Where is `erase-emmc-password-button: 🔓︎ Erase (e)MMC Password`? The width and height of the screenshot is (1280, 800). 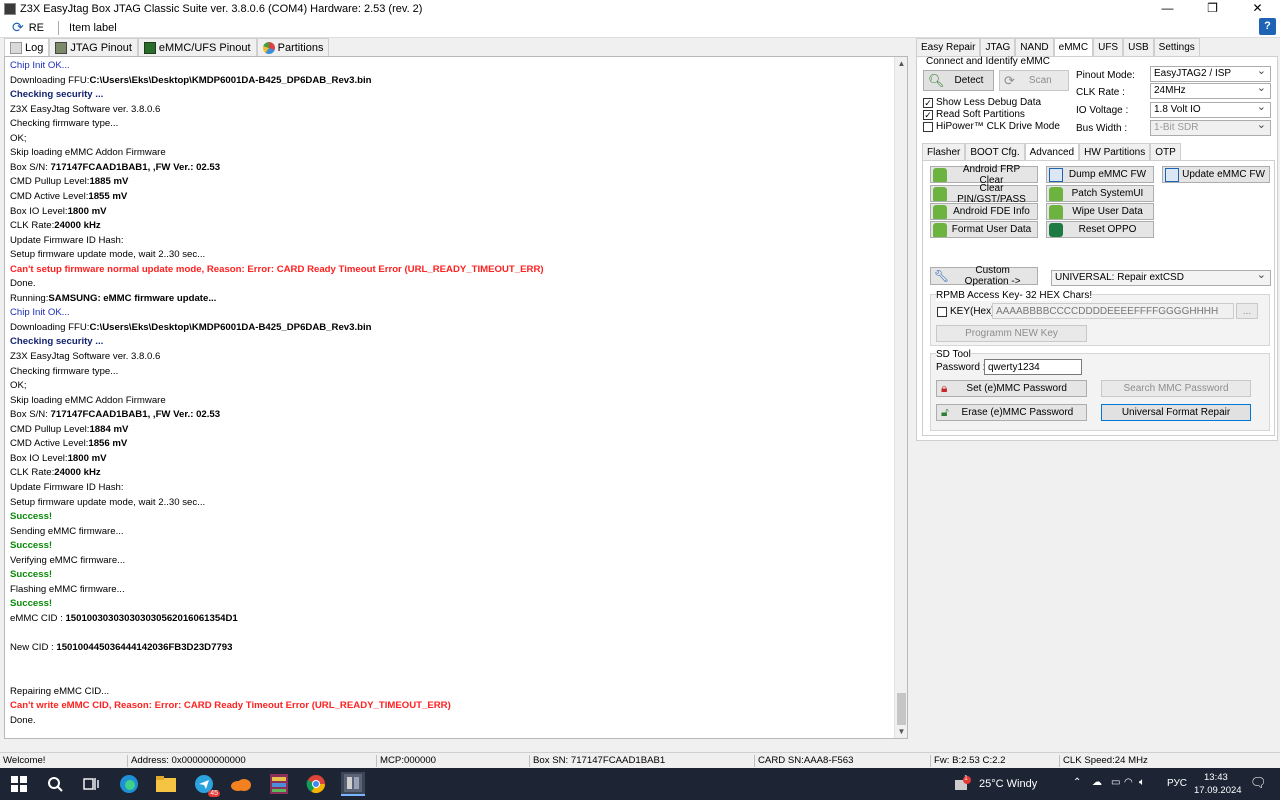 erase-emmc-password-button: 🔓︎ Erase (e)MMC Password is located at coordinates (1011, 412).